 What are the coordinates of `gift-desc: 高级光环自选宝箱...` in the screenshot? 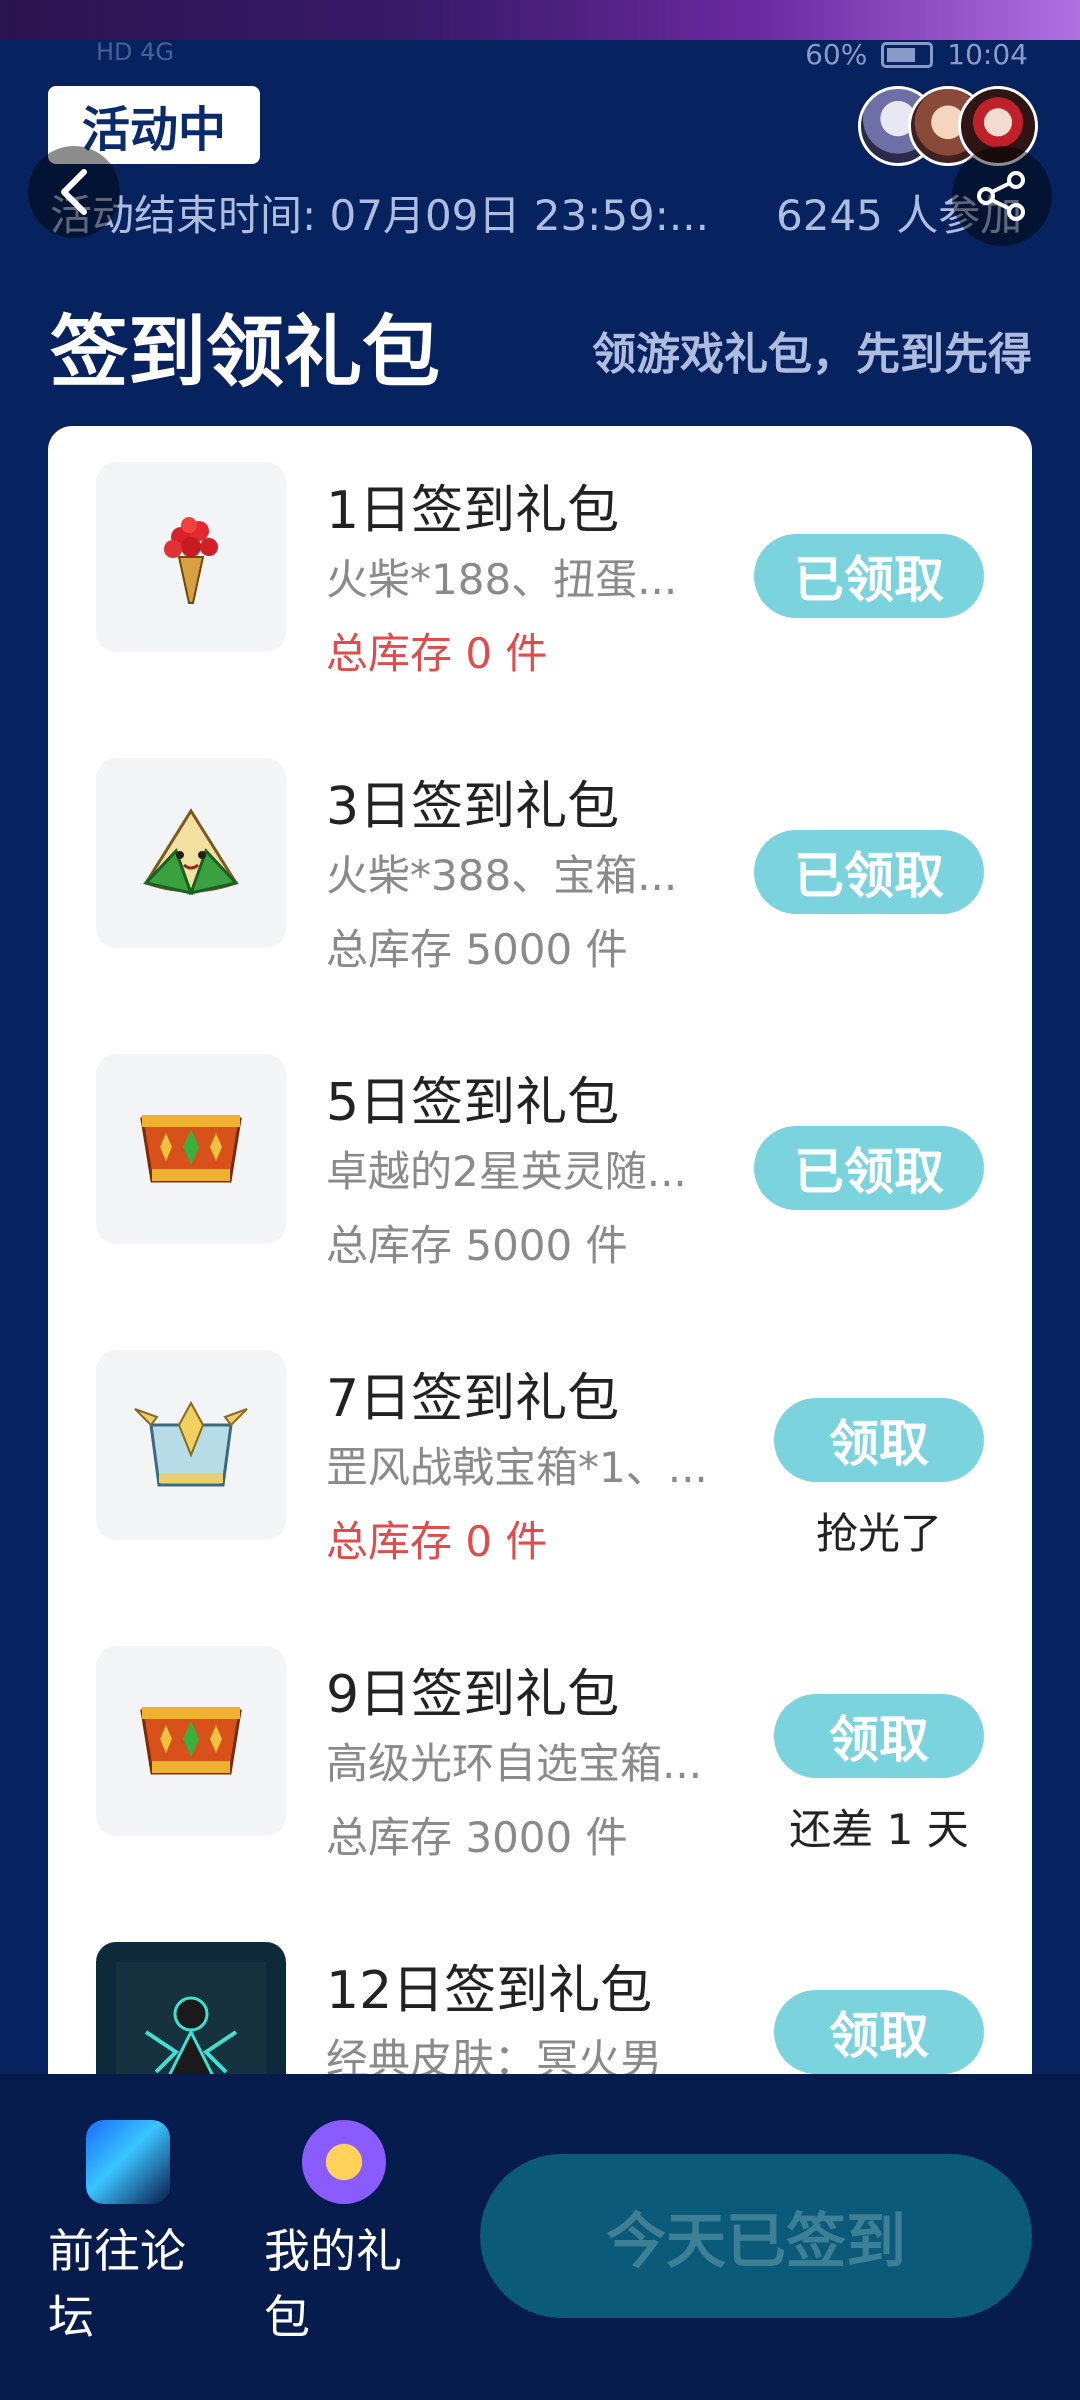 It's located at (514, 1763).